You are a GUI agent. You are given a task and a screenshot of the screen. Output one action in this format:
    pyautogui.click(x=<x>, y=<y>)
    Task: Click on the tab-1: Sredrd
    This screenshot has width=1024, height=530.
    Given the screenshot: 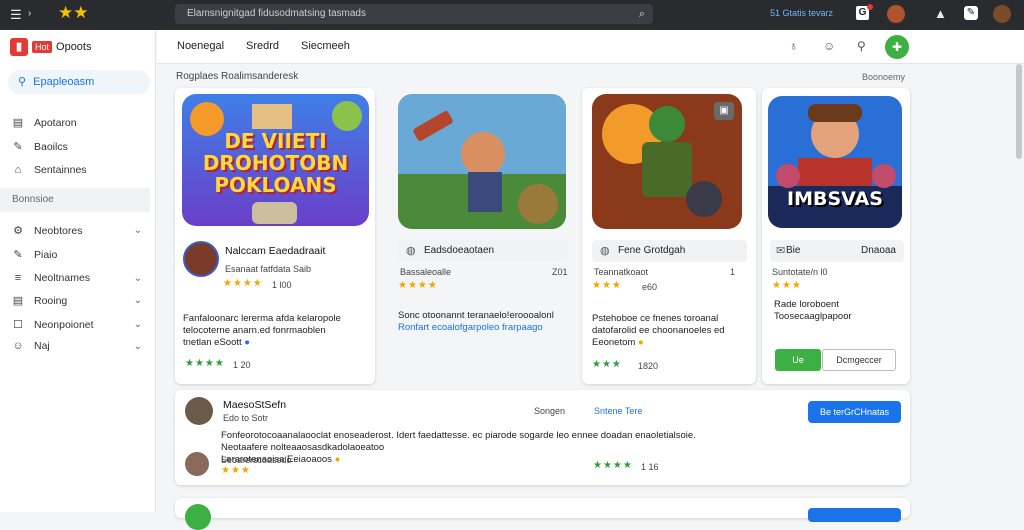 What is the action you would take?
    pyautogui.click(x=262, y=46)
    